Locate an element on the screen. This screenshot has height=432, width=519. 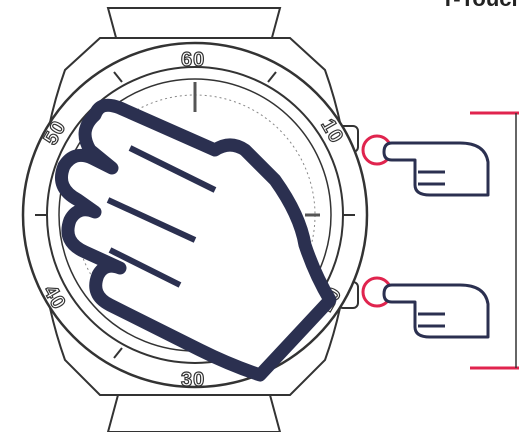
finger-press-bottom-icon is located at coordinates (436, 311).